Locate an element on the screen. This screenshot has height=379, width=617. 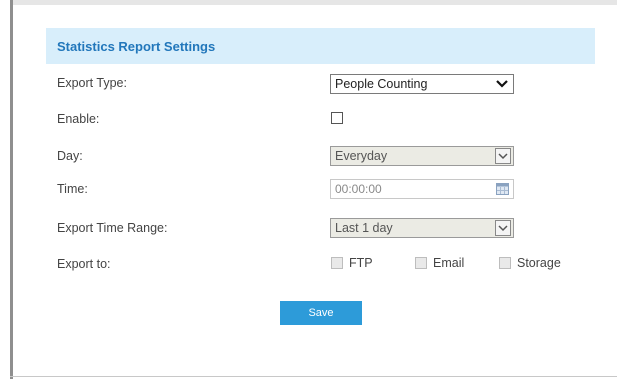
time-label: Time: is located at coordinates (72, 189).